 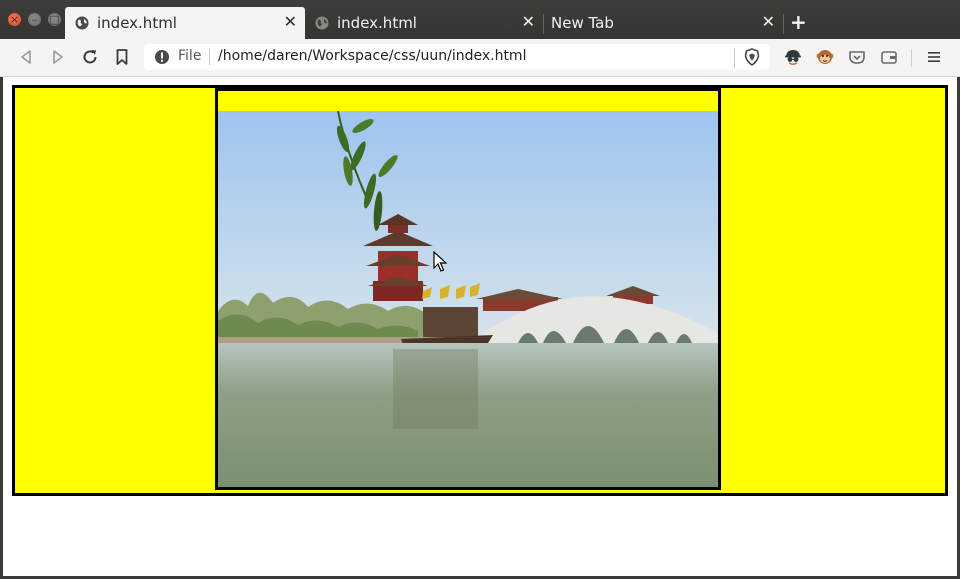 What do you see at coordinates (190, 56) in the screenshot?
I see `url-scheme-label: File` at bounding box center [190, 56].